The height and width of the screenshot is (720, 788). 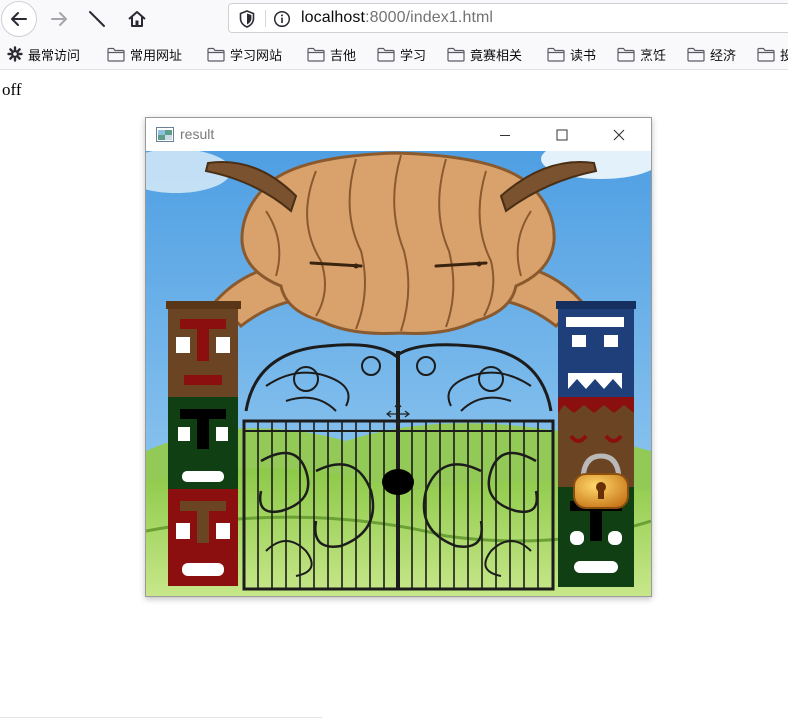 What do you see at coordinates (54, 55) in the screenshot?
I see `bookmark-label: 最常访问` at bounding box center [54, 55].